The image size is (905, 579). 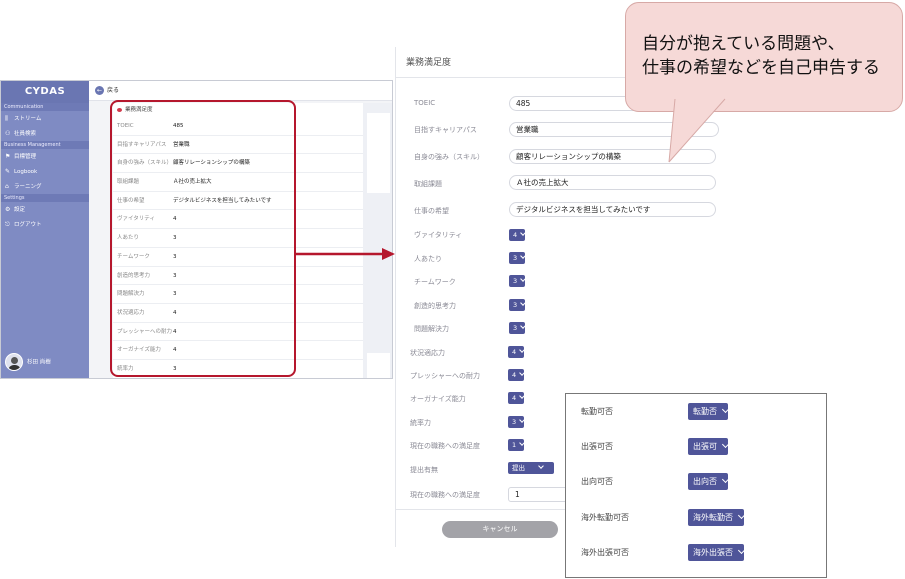 What do you see at coordinates (517, 235) in the screenshot?
I see `vitality-select: 4` at bounding box center [517, 235].